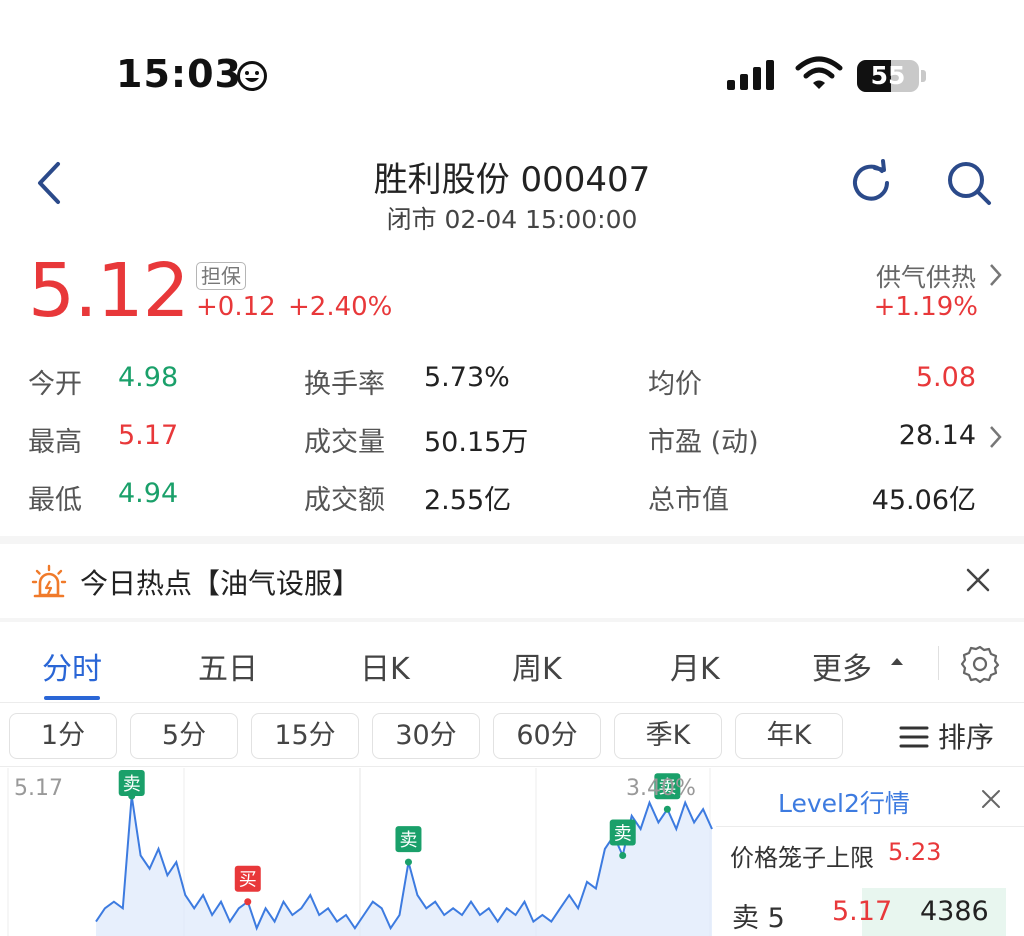  I want to click on battery-tip, so click(923, 76).